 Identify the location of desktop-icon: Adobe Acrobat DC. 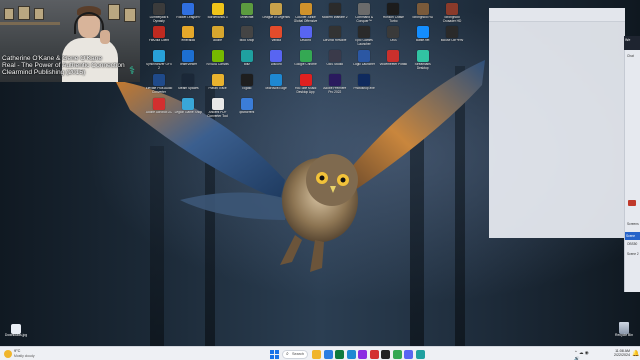
(159, 106).